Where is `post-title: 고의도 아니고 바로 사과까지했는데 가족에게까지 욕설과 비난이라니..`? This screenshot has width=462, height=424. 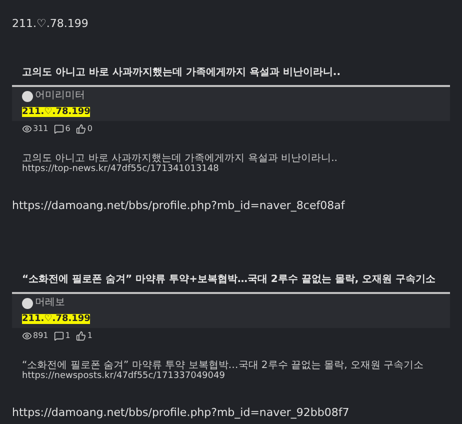 post-title: 고의도 아니고 바로 사과까지했는데 가족에게까지 욕설과 비난이라니.. is located at coordinates (181, 72).